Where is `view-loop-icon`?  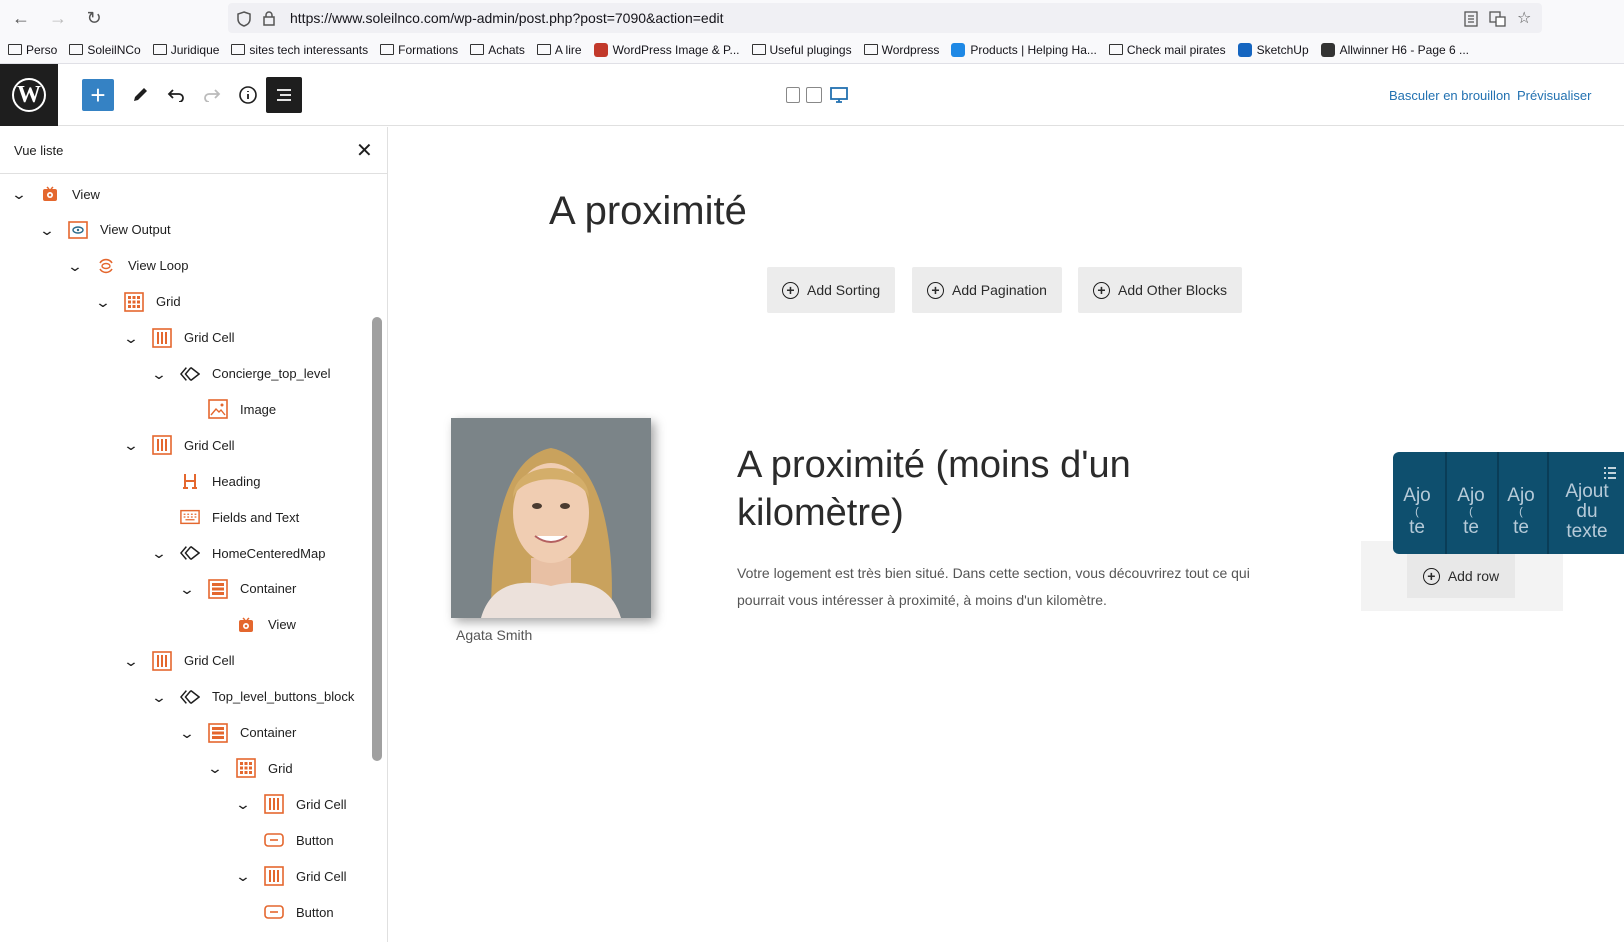 view-loop-icon is located at coordinates (106, 266).